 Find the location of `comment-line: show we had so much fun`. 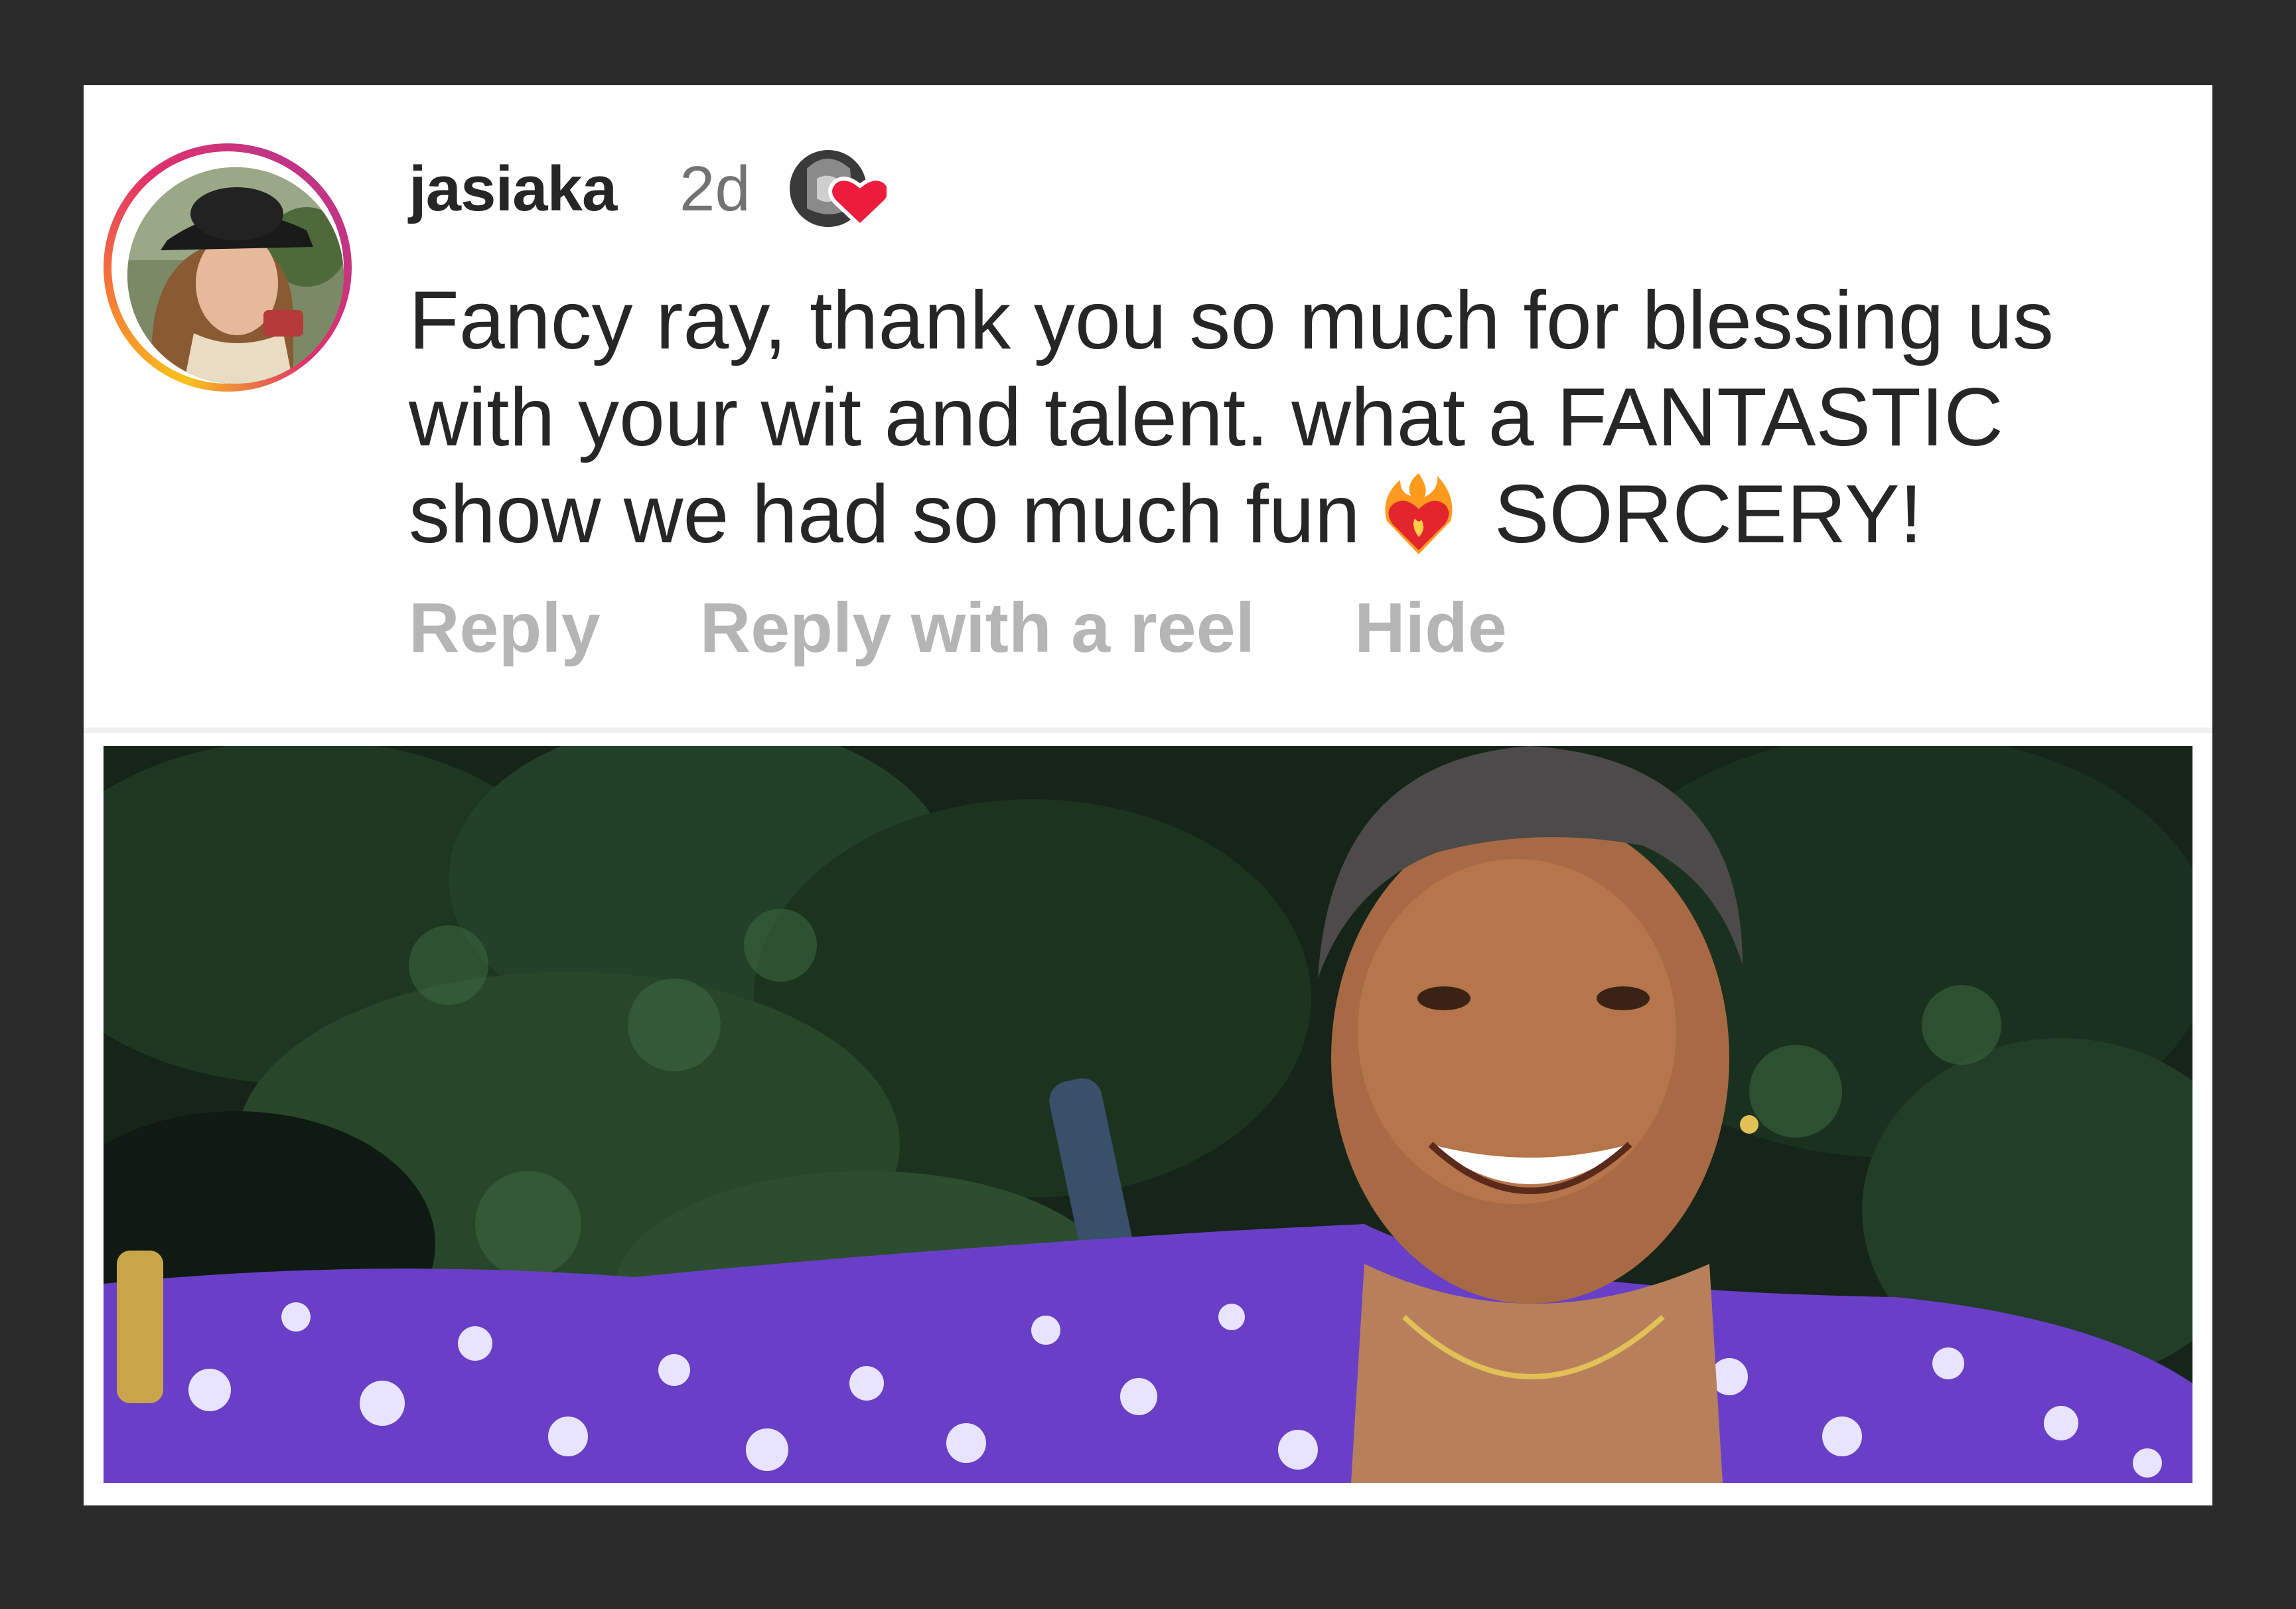

comment-line: show we had so much fun is located at coordinates (884, 514).